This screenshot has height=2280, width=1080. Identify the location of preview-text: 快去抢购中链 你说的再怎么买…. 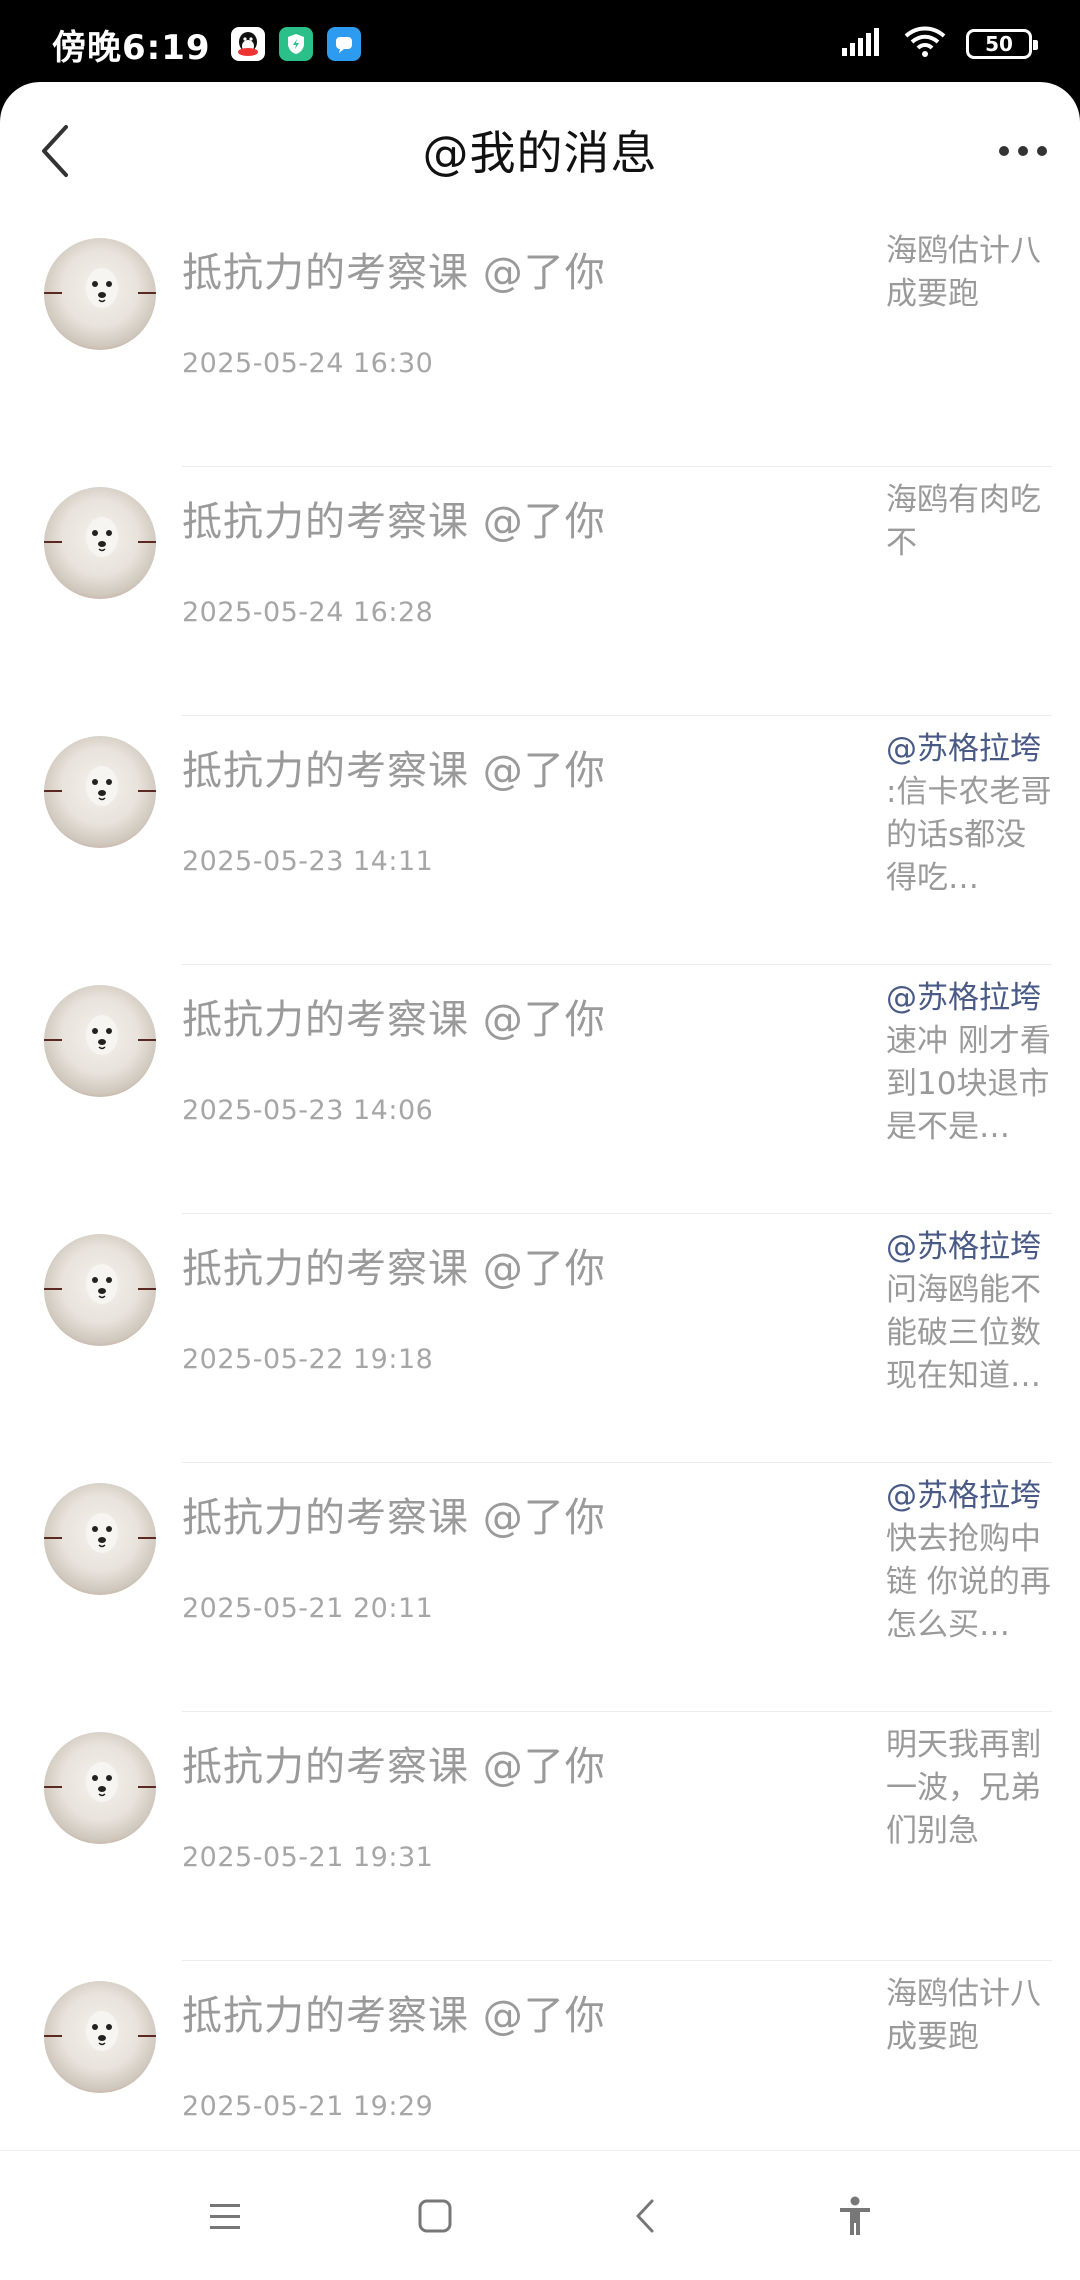
(968, 1582).